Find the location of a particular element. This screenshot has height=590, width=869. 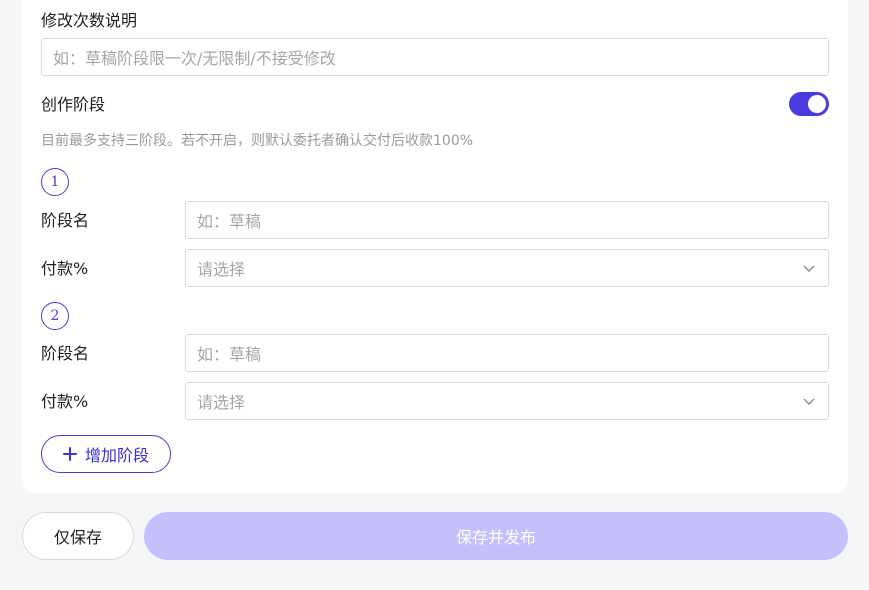

stage-1-name-input: 如：草稿 is located at coordinates (507, 220).